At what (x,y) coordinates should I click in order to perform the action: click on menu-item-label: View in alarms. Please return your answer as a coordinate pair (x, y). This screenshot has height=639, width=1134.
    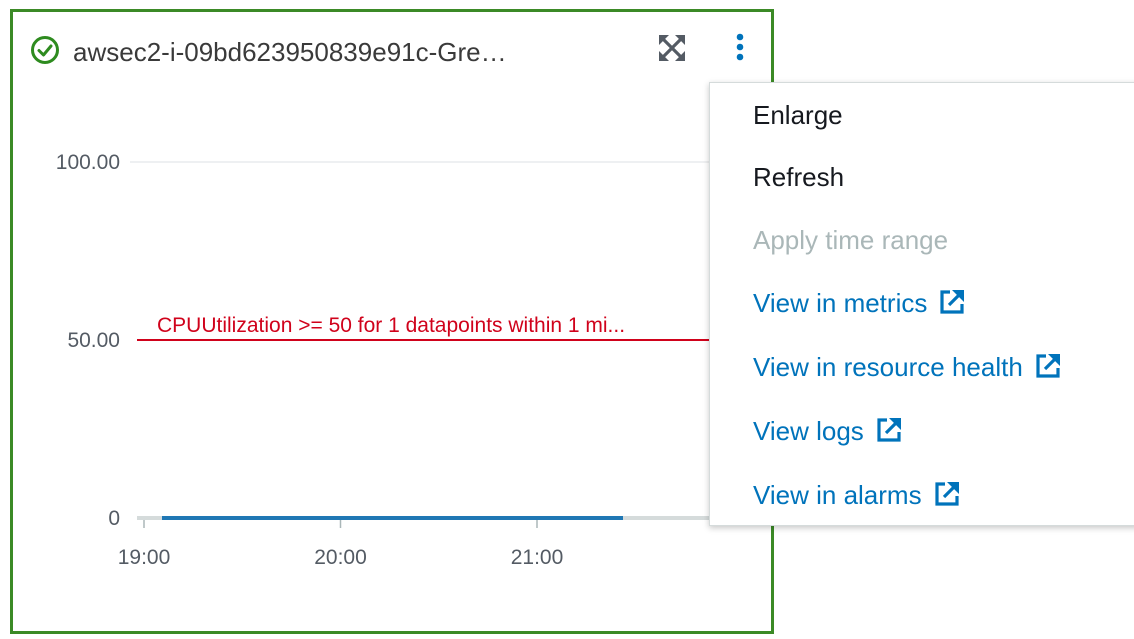
    Looking at the image, I should click on (837, 495).